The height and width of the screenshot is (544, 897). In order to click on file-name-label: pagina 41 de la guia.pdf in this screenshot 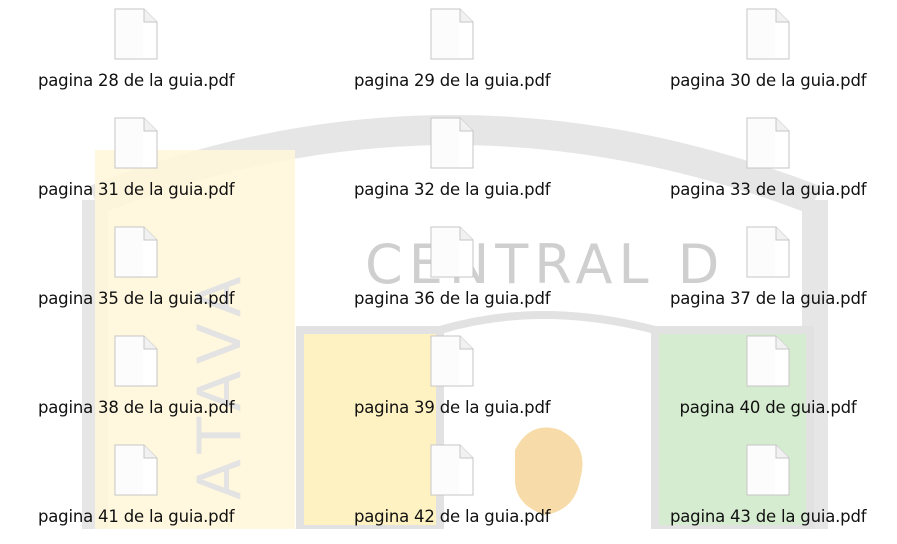, I will do `click(136, 516)`.